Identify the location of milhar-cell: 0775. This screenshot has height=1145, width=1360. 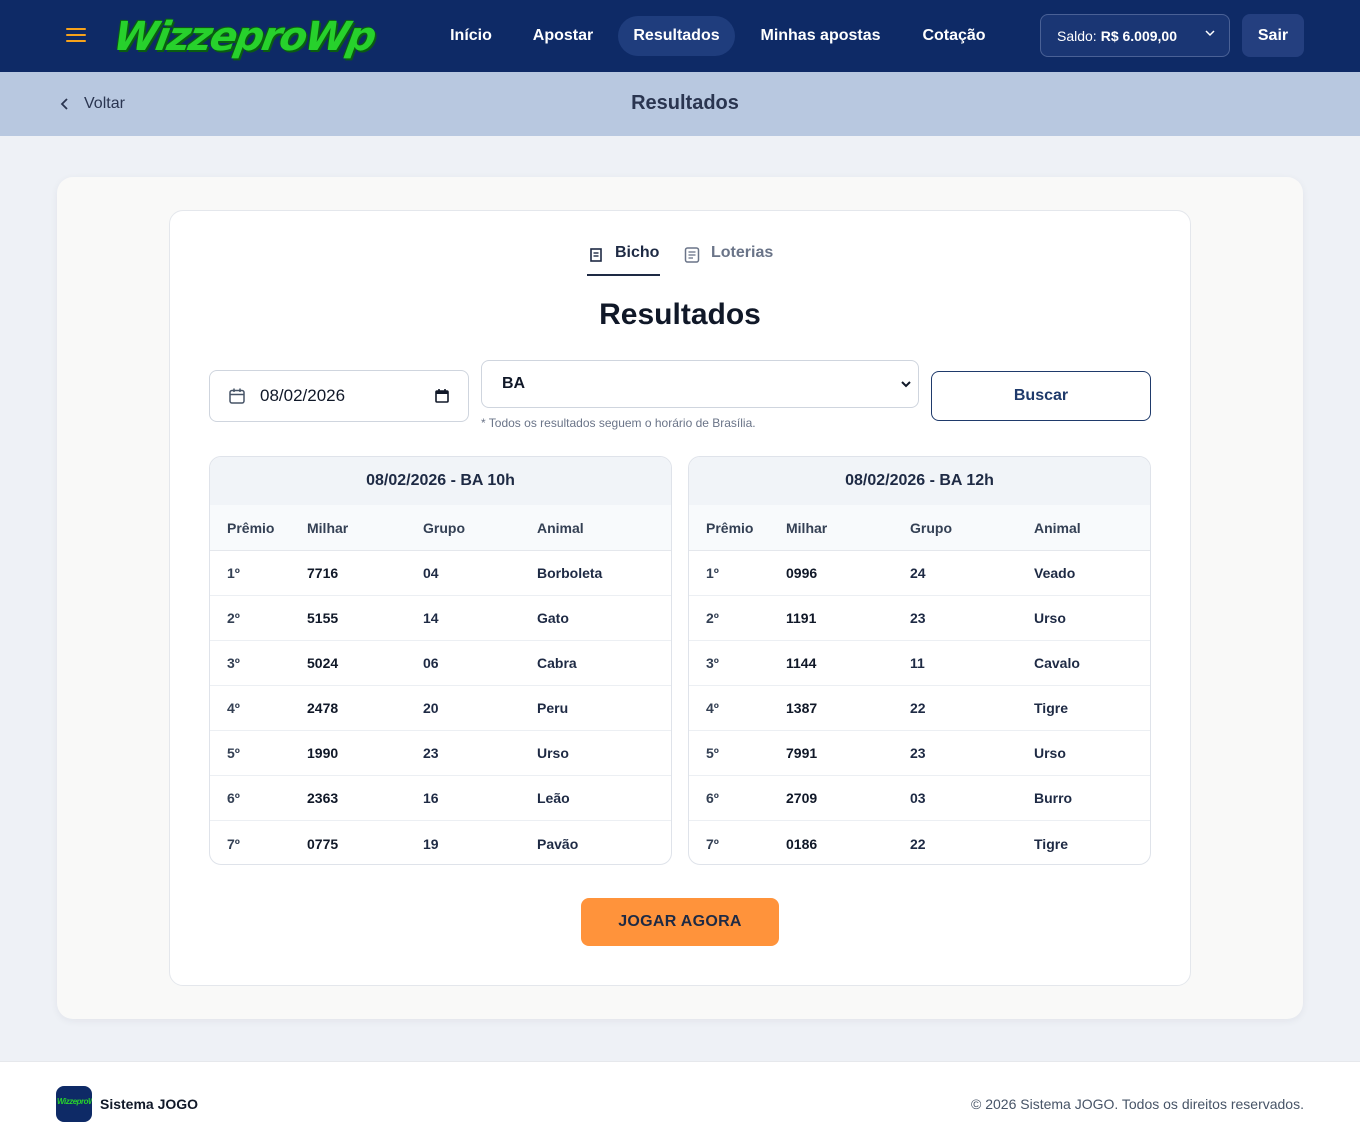
(323, 843).